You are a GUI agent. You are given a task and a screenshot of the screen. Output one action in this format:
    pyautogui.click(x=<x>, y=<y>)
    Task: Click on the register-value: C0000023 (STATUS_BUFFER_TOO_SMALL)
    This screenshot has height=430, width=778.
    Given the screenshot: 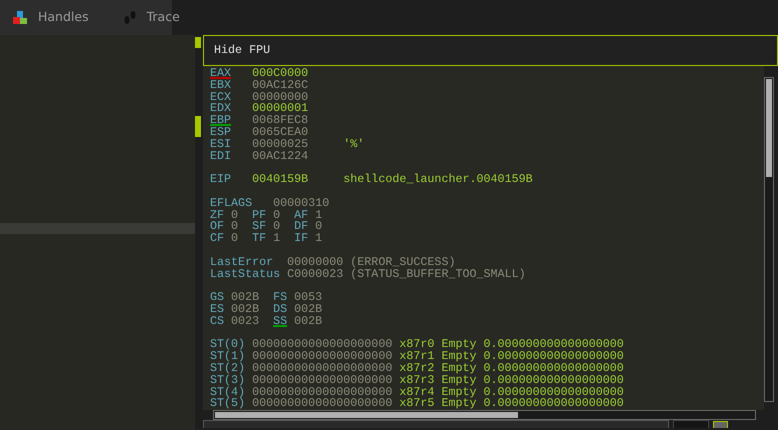 What is the action you would take?
    pyautogui.click(x=406, y=274)
    